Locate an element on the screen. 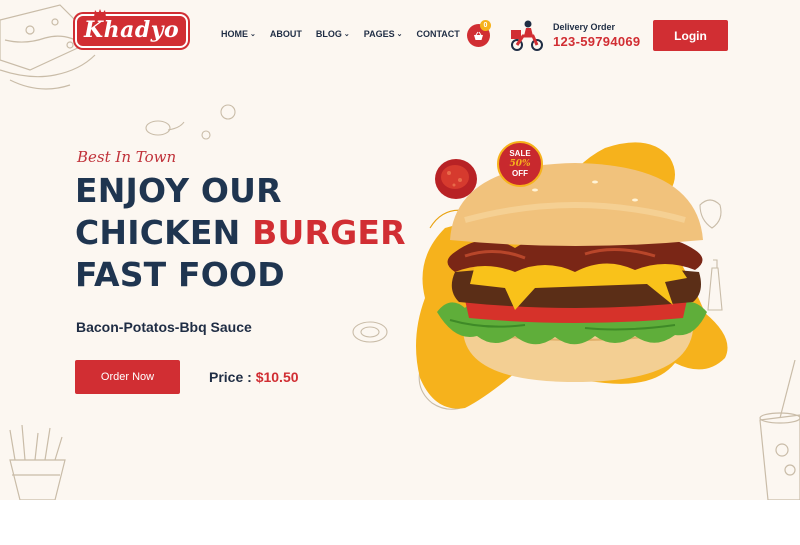 The height and width of the screenshot is (545, 800). brand-logo: Khadyo is located at coordinates (132, 28).